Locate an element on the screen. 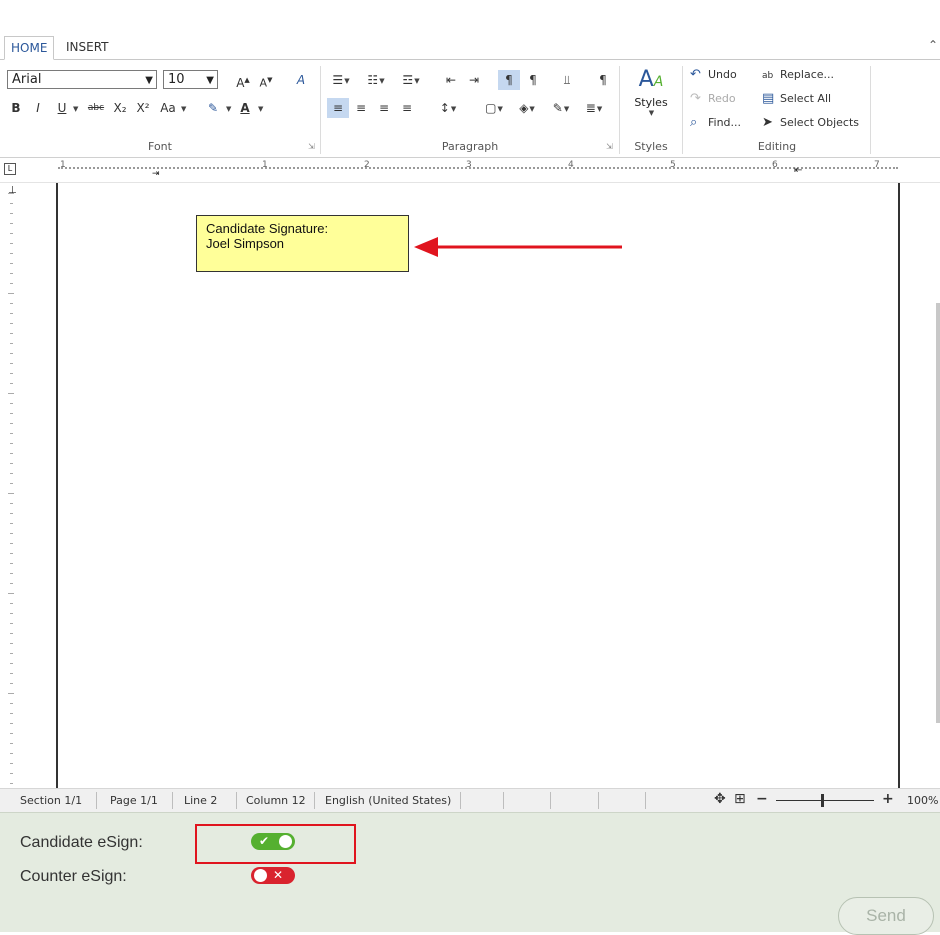 The width and height of the screenshot is (940, 935). zoom-in-icon: + is located at coordinates (888, 799).